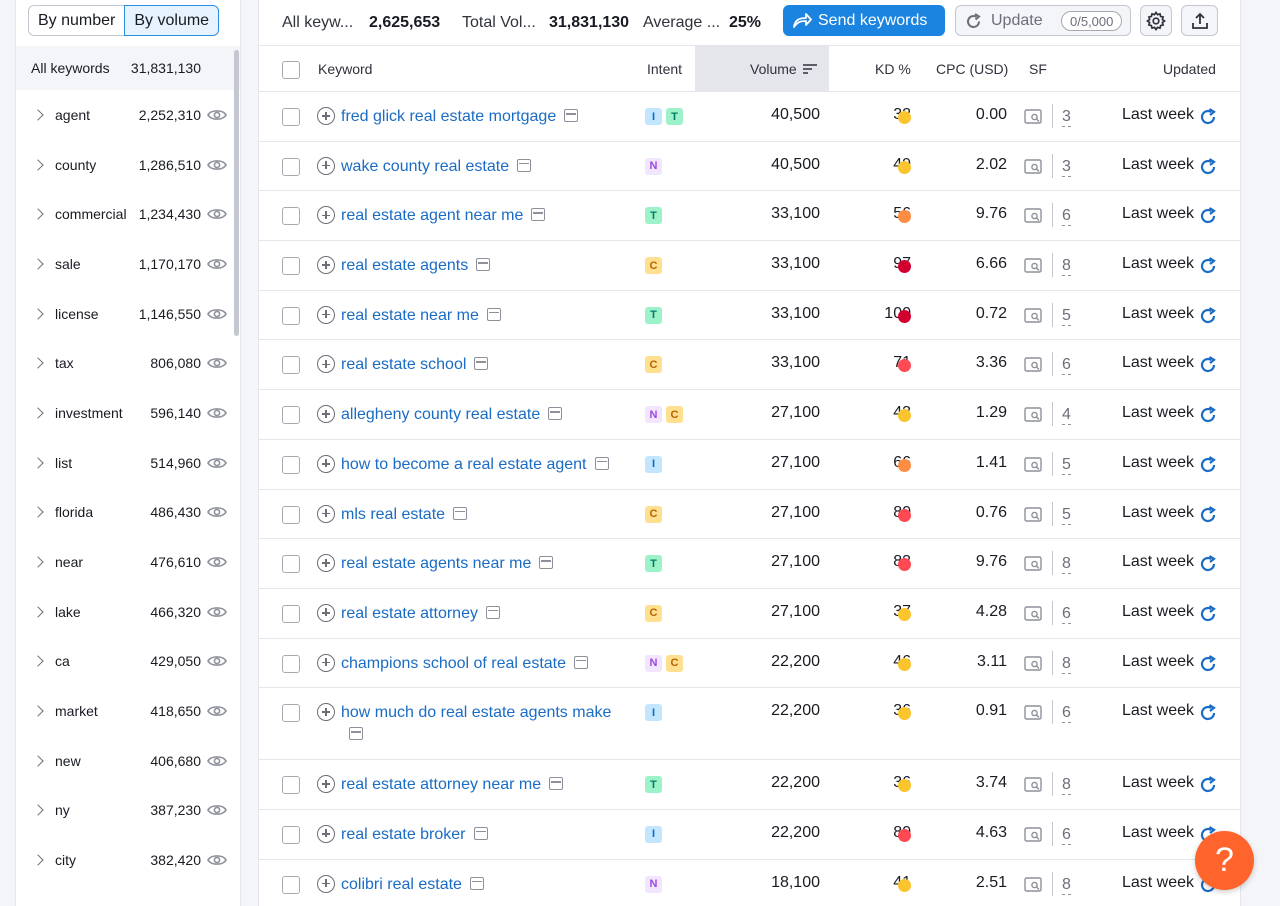 The height and width of the screenshot is (906, 1280). I want to click on sidebar-item: commercial 1,234,430, so click(128, 214).